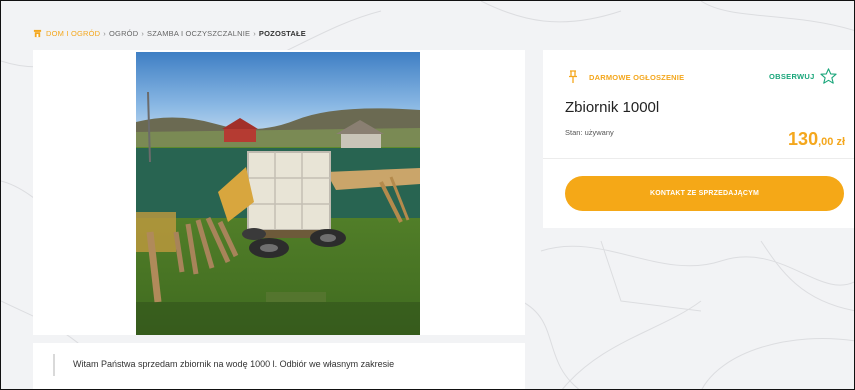 The height and width of the screenshot is (390, 855). What do you see at coordinates (54, 365) in the screenshot?
I see `quote-bar` at bounding box center [54, 365].